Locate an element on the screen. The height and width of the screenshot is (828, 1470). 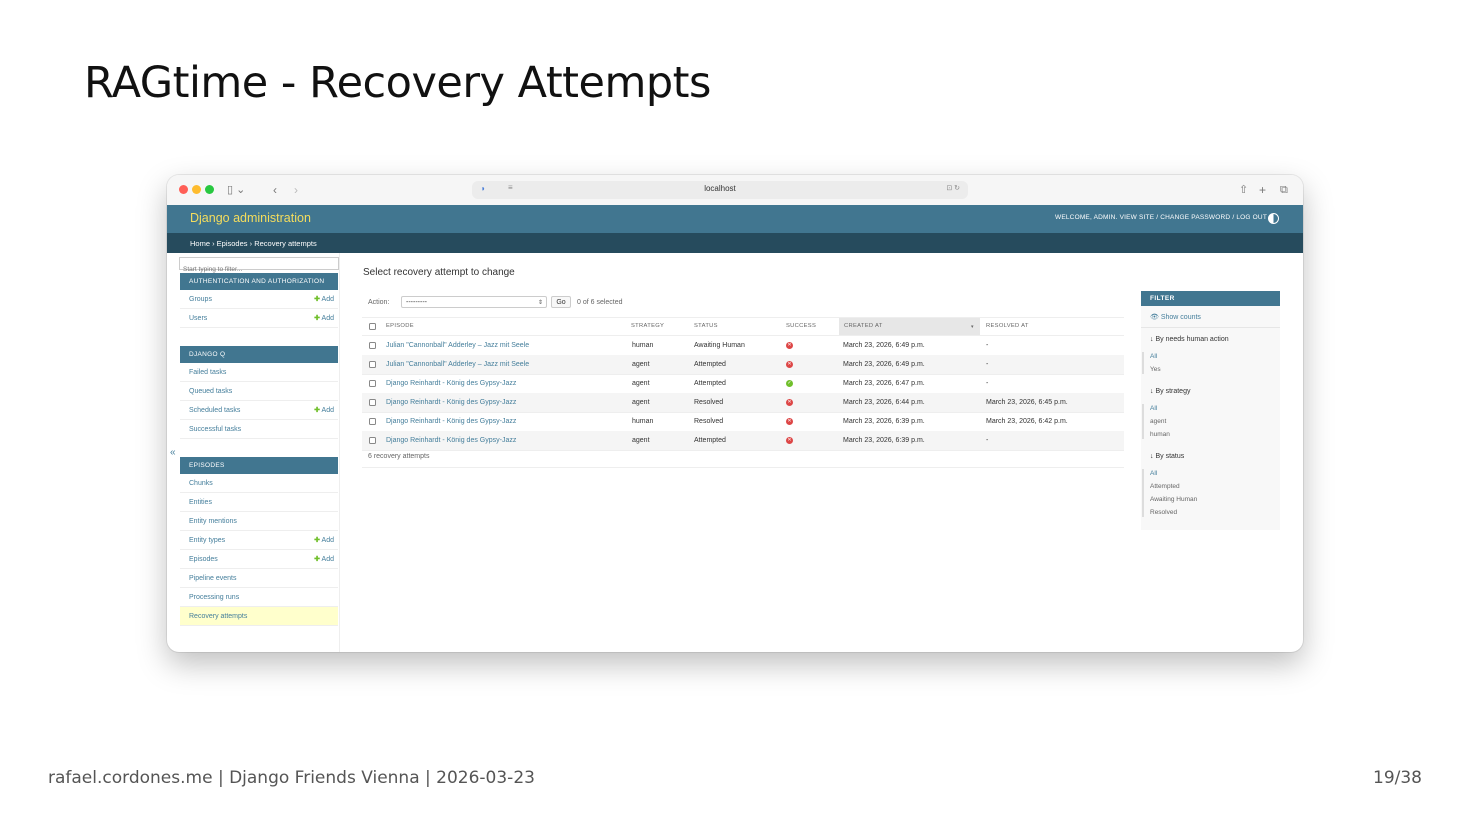
sidebar-item-queued-tasks: Queued tasks is located at coordinates (259, 391).